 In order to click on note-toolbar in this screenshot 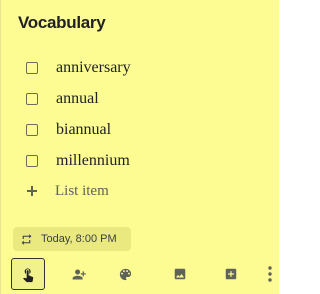, I will do `click(140, 276)`.